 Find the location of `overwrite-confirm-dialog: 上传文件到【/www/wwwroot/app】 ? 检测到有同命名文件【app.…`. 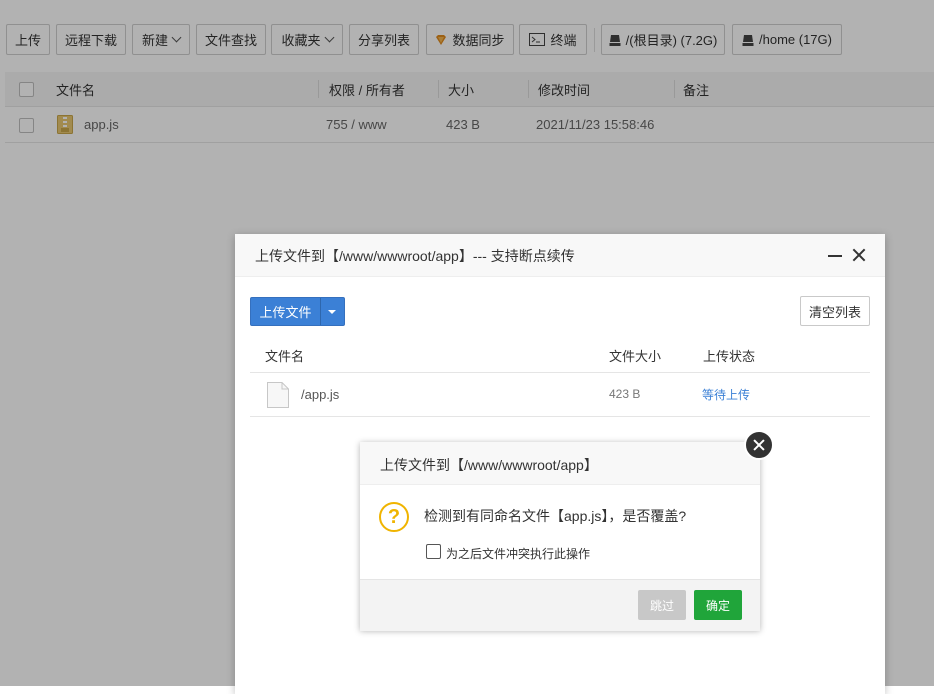

overwrite-confirm-dialog: 上传文件到【/www/wwwroot/app】 ? 检测到有同命名文件【app.… is located at coordinates (560, 536).